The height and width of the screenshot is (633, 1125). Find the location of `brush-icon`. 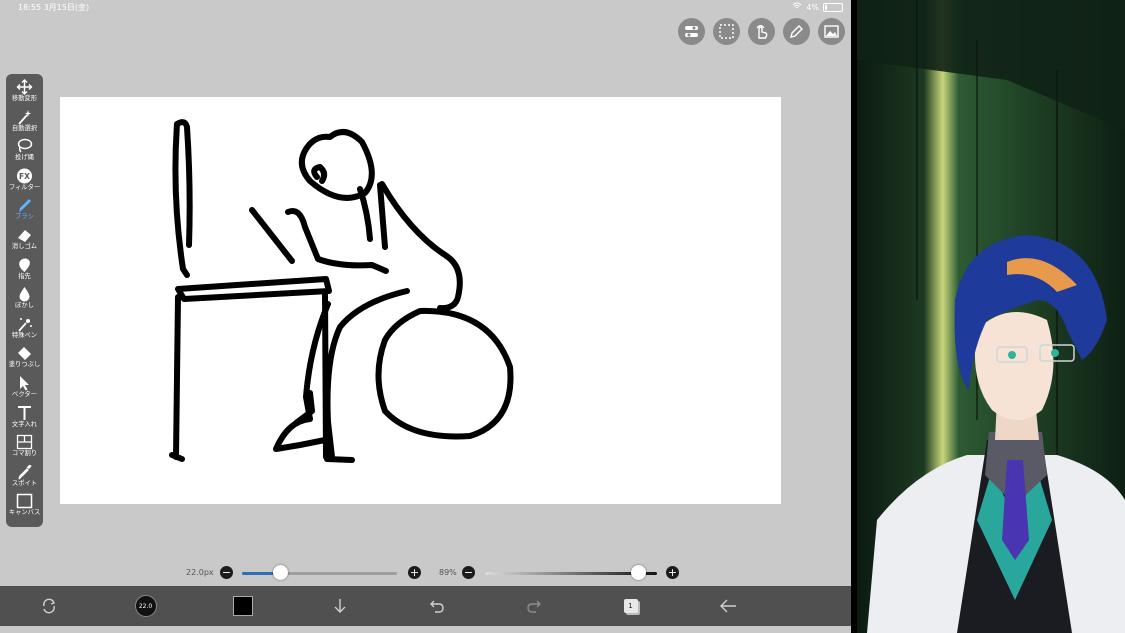

brush-icon is located at coordinates (25, 206).